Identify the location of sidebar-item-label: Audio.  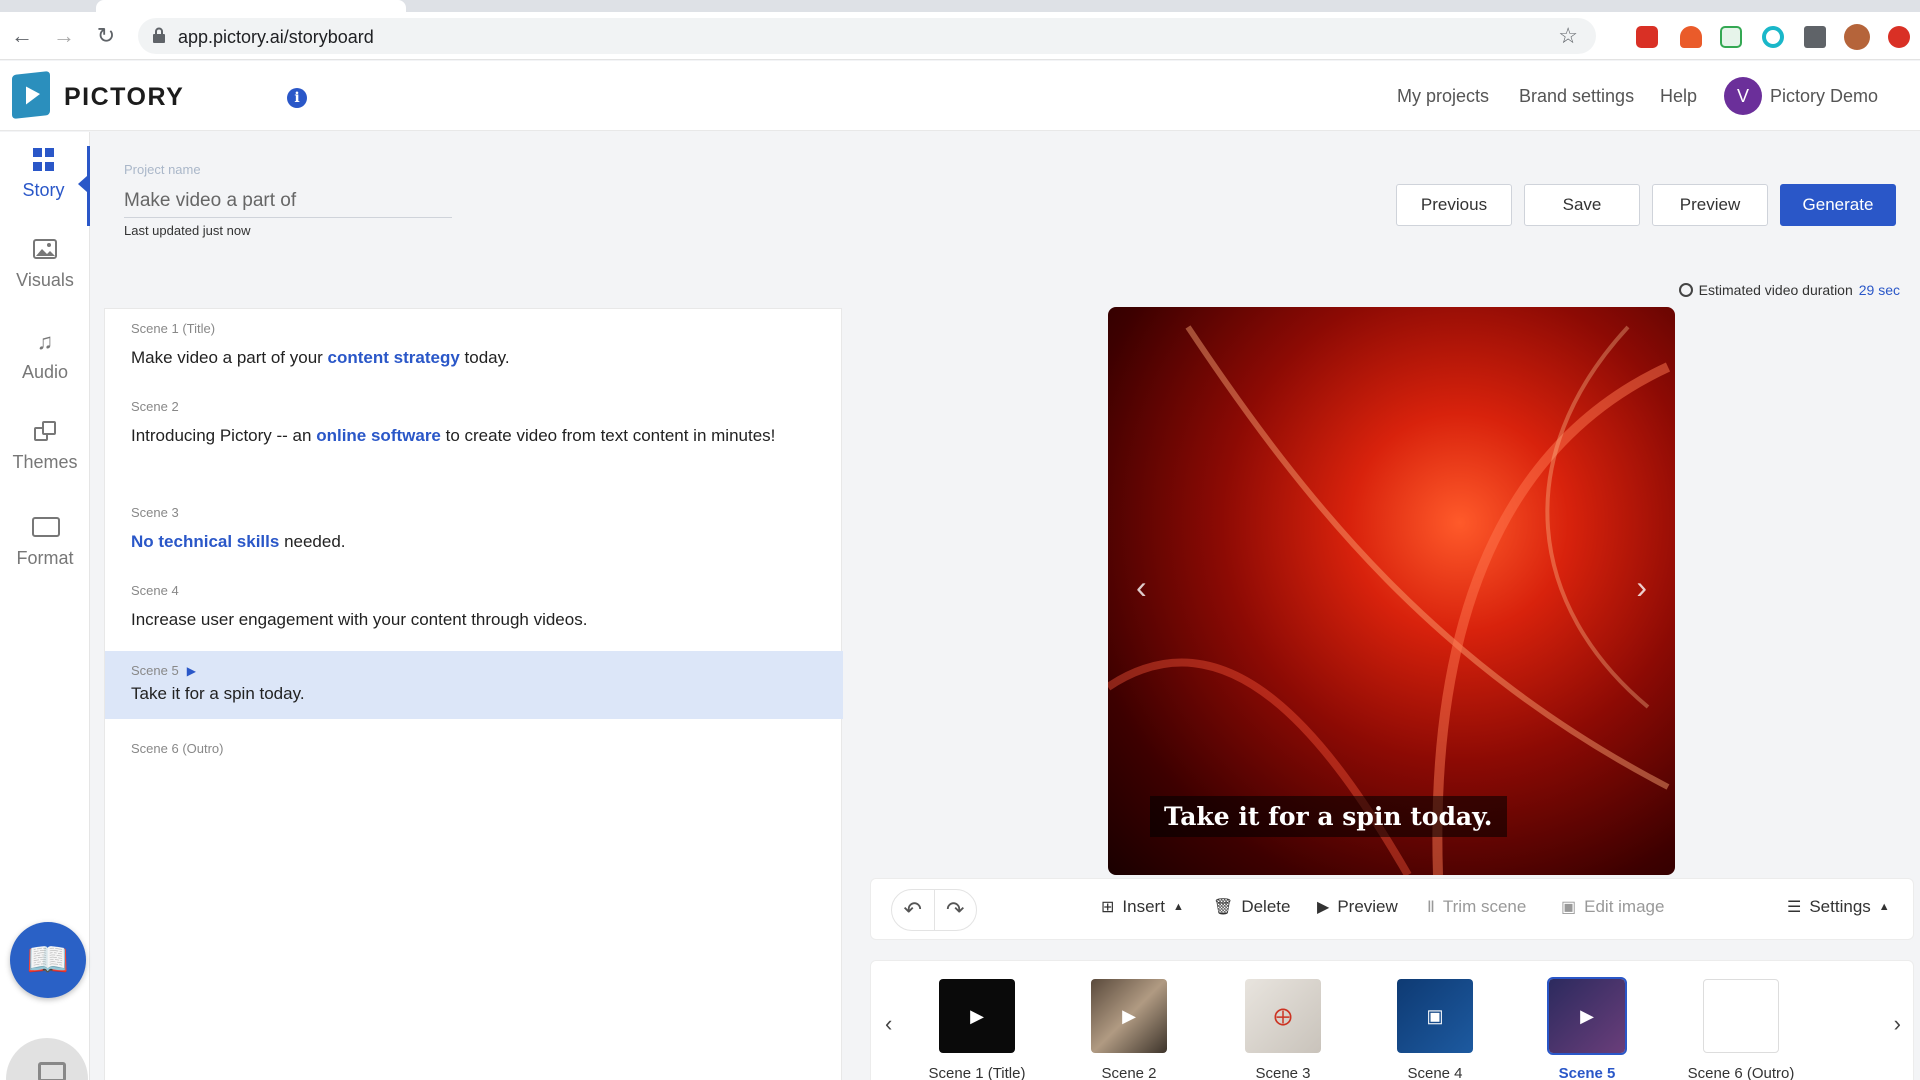
(45, 372).